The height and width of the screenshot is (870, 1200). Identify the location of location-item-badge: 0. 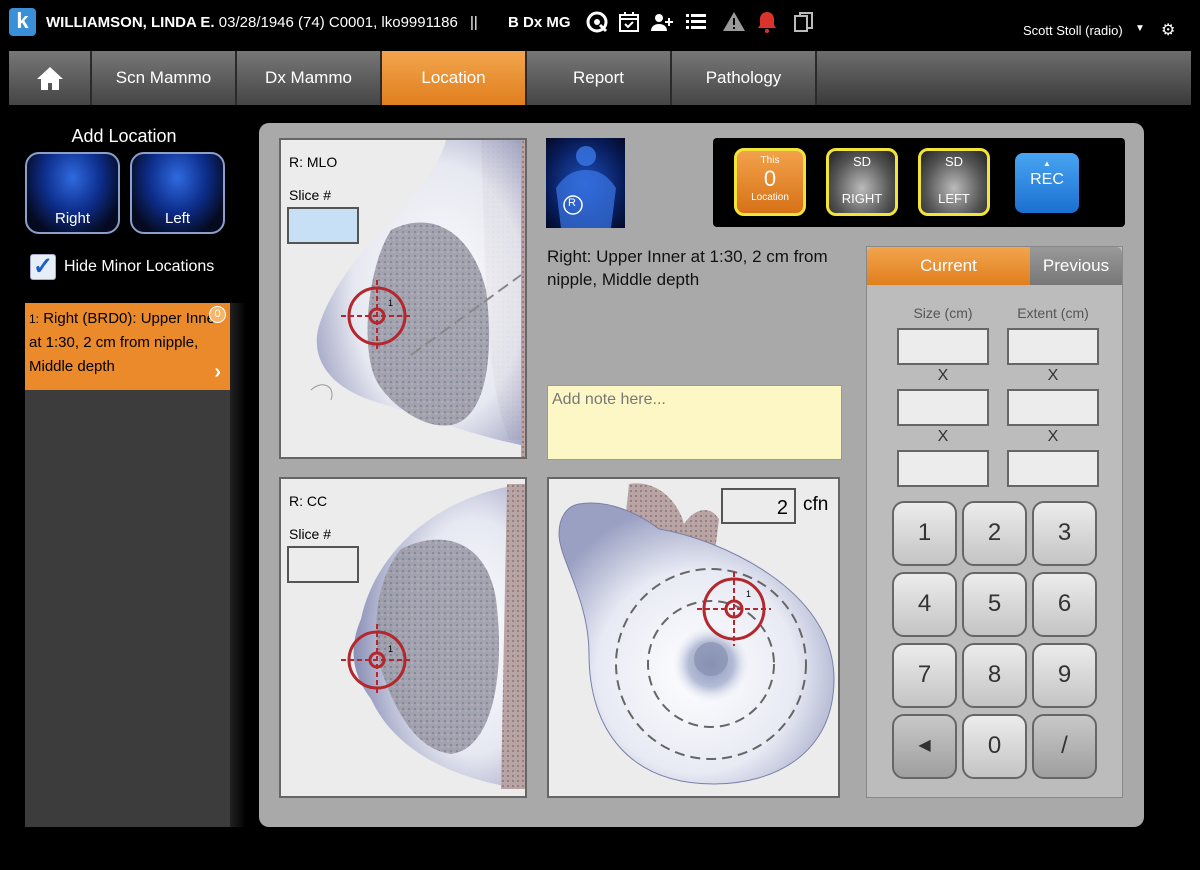
(217, 314).